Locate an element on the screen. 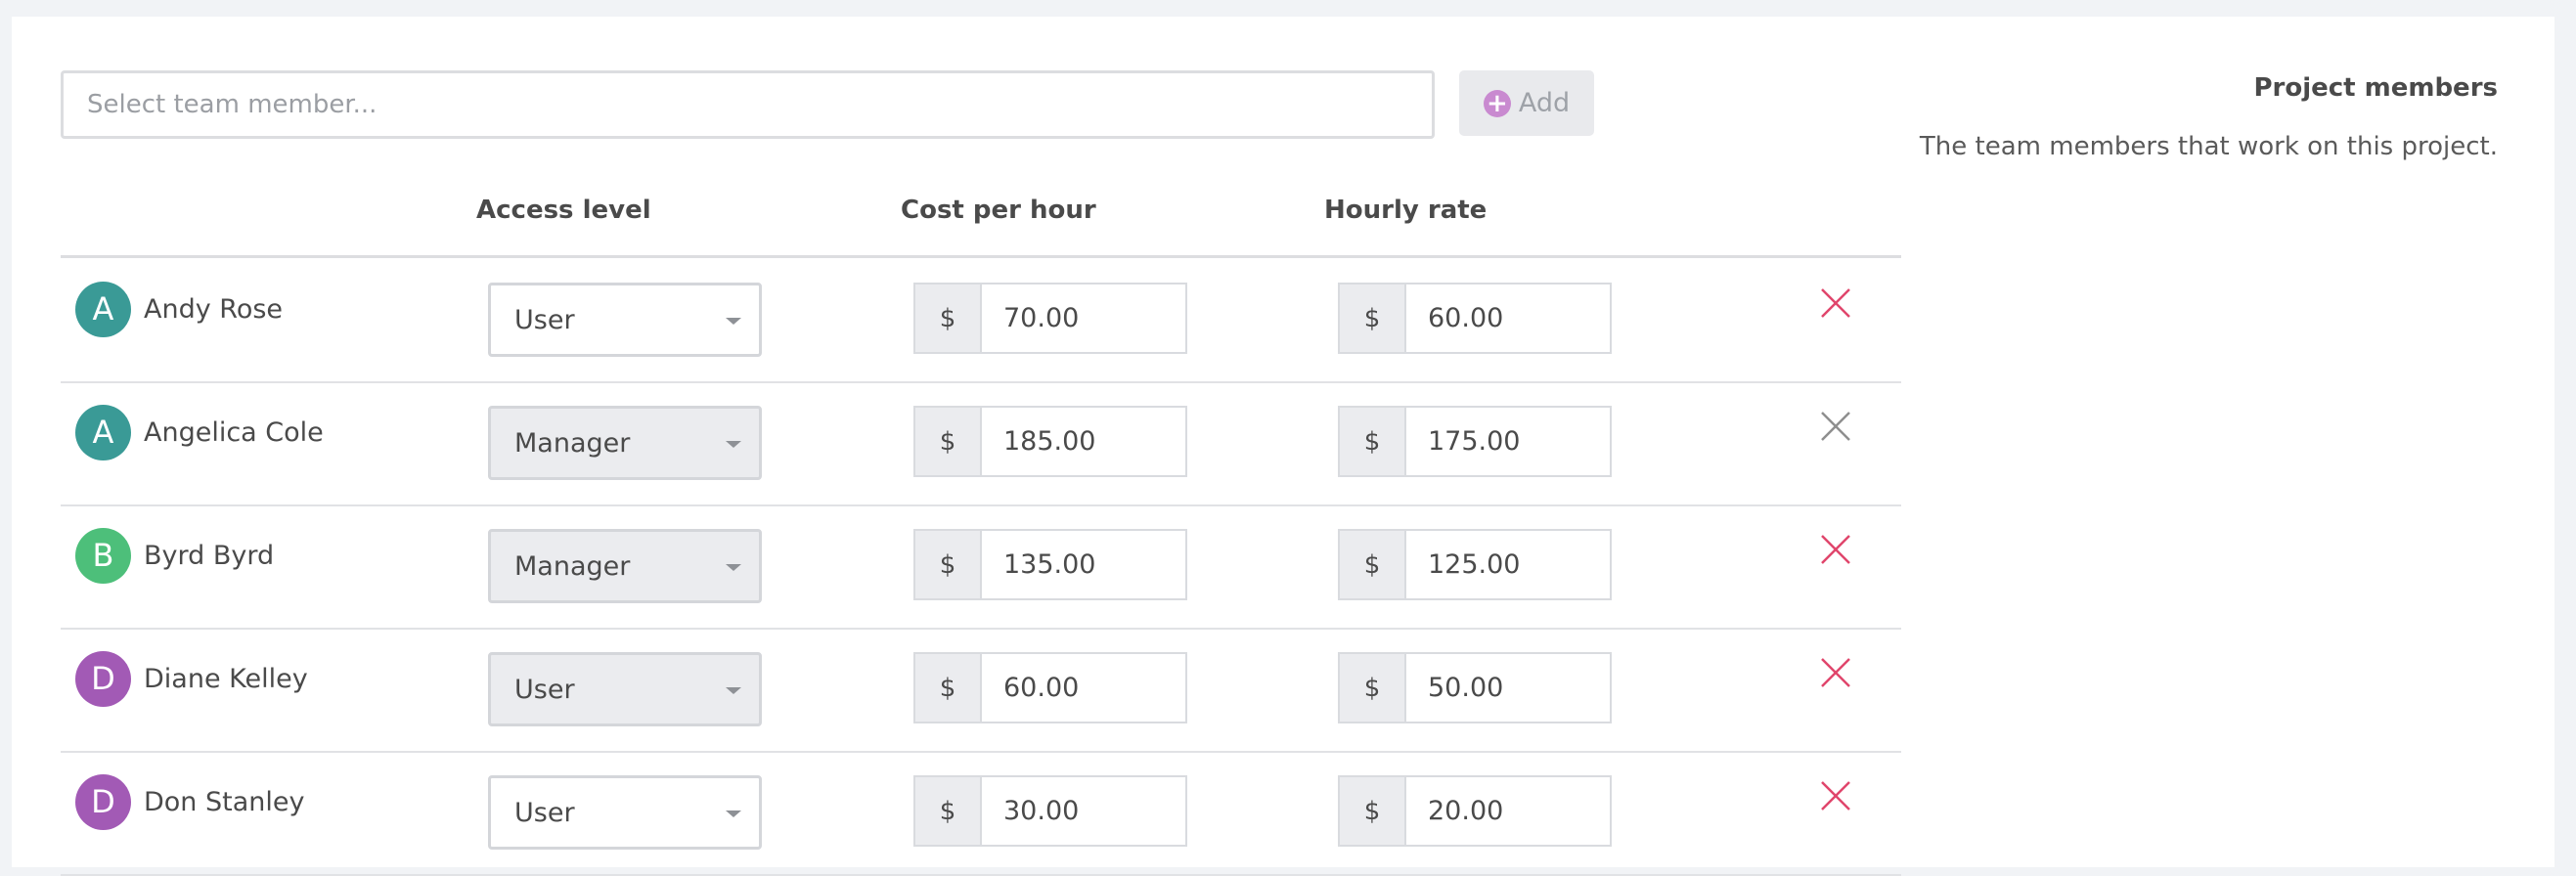  member-name: Andy Rose is located at coordinates (214, 309).